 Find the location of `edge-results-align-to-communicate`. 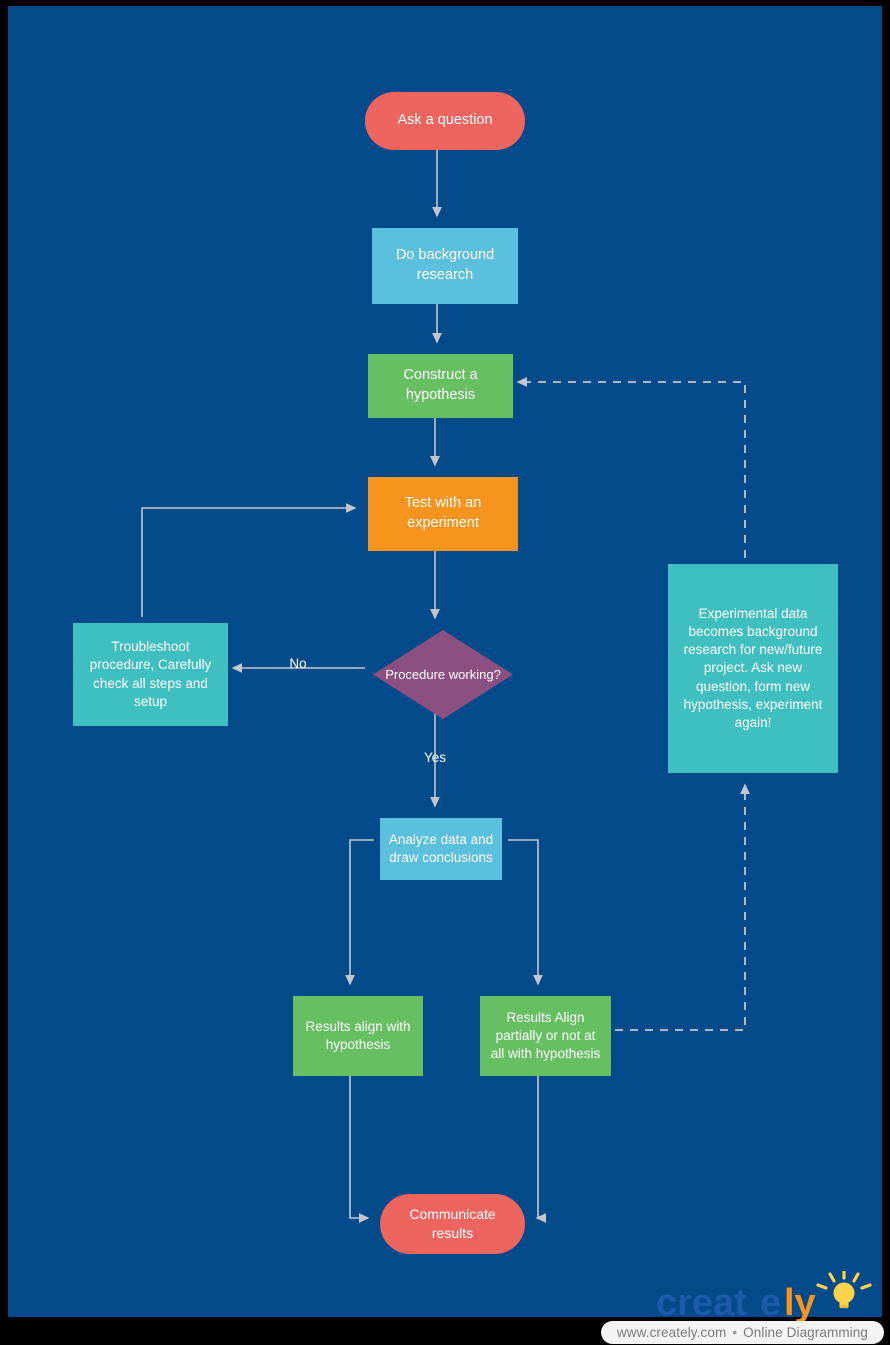

edge-results-align-to-communicate is located at coordinates (359, 1146).